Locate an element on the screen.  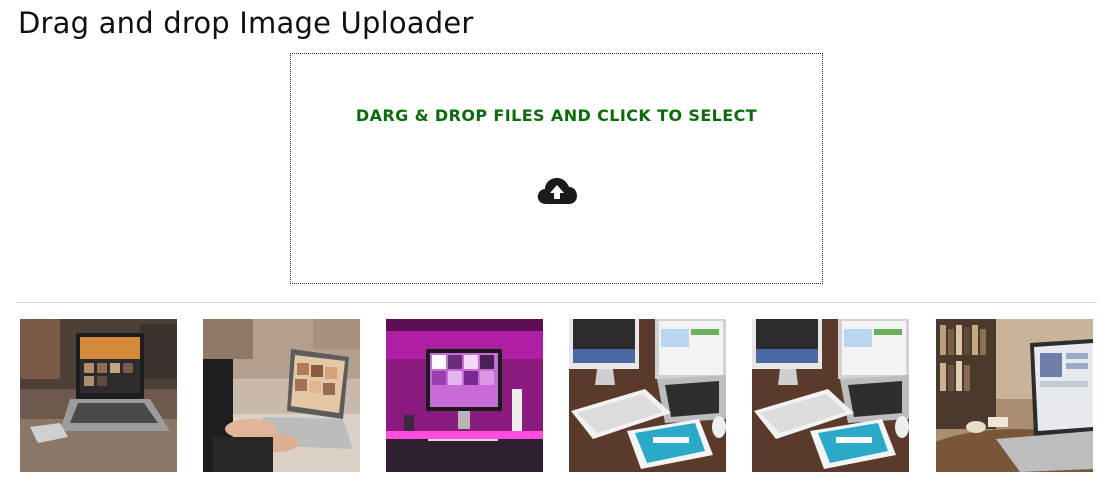
person-typing-on-laptop-photo is located at coordinates (281, 395).